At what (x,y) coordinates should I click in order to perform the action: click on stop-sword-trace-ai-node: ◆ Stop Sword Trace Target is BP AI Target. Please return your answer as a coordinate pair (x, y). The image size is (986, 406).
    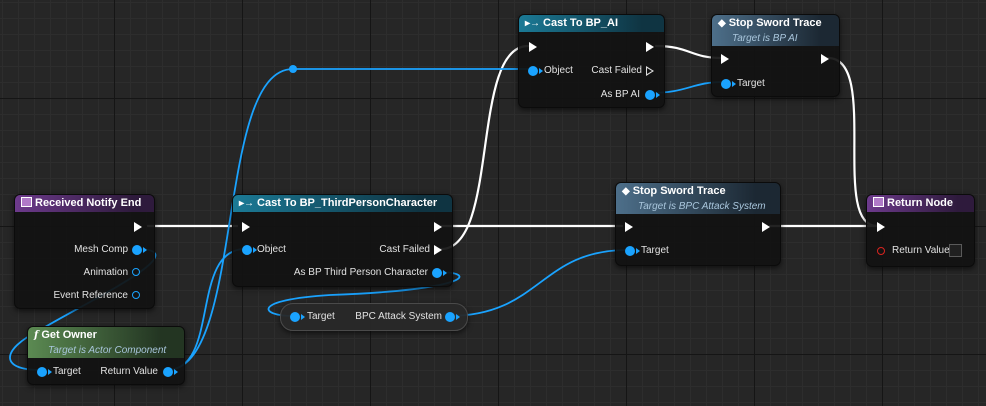
    Looking at the image, I should click on (775, 55).